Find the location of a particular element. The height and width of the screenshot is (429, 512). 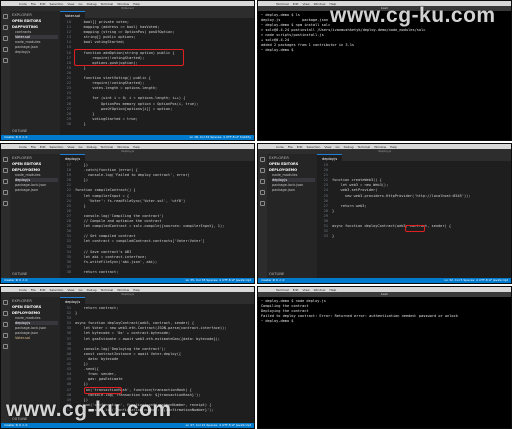

code-line: 38 return contract; is located at coordinates (157, 272).